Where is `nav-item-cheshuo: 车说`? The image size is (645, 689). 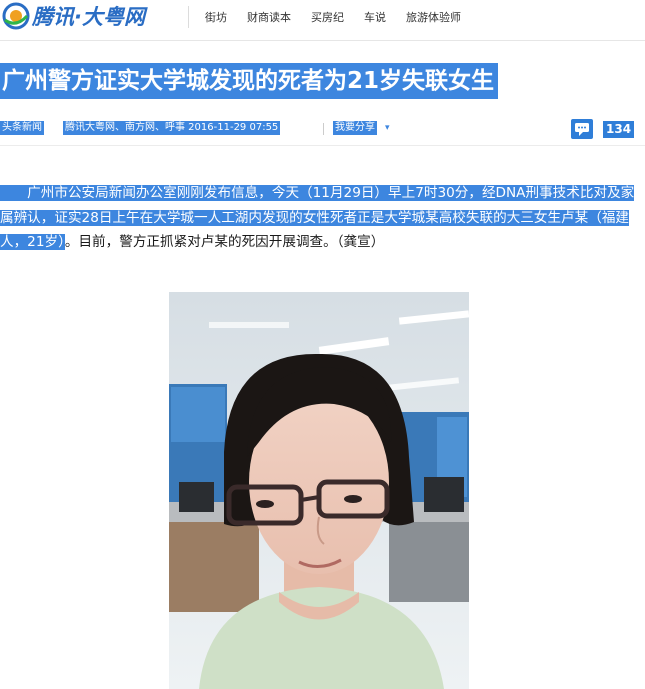
nav-item-cheshuo: 车说 is located at coordinates (375, 17).